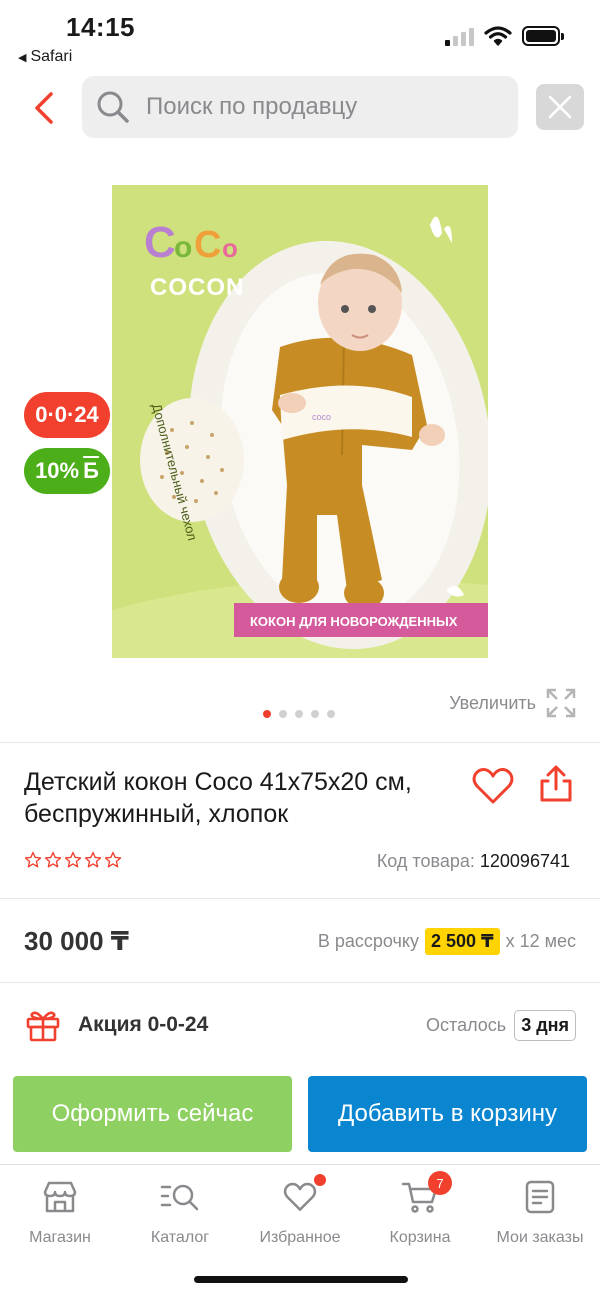 The height and width of the screenshot is (1297, 600). Describe the element at coordinates (160, 242) in the screenshot. I see `brand-logo-text: C` at that location.